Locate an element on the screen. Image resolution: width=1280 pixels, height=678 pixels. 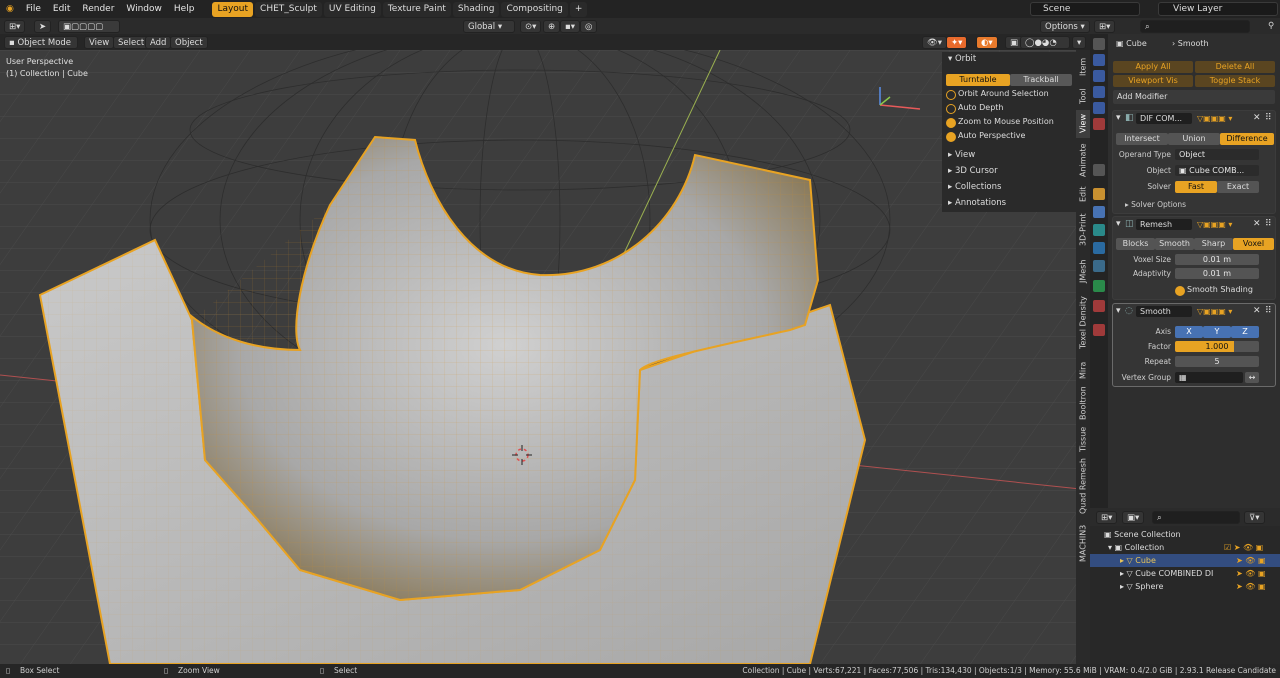
view-layer-selector: View Layer is located at coordinates (1218, 9).